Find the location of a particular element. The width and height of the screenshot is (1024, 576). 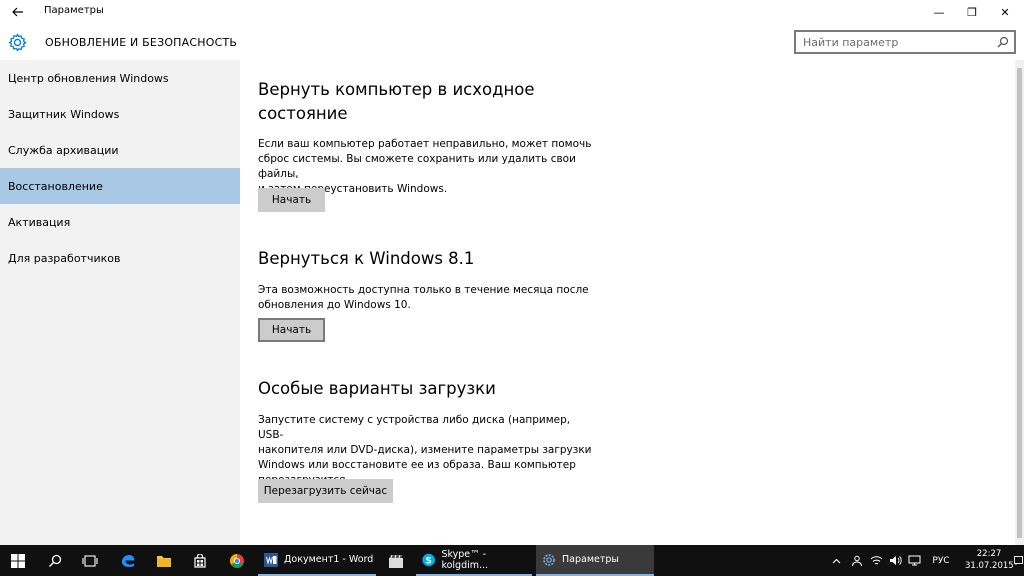

store-taskbar-button is located at coordinates (200, 560).